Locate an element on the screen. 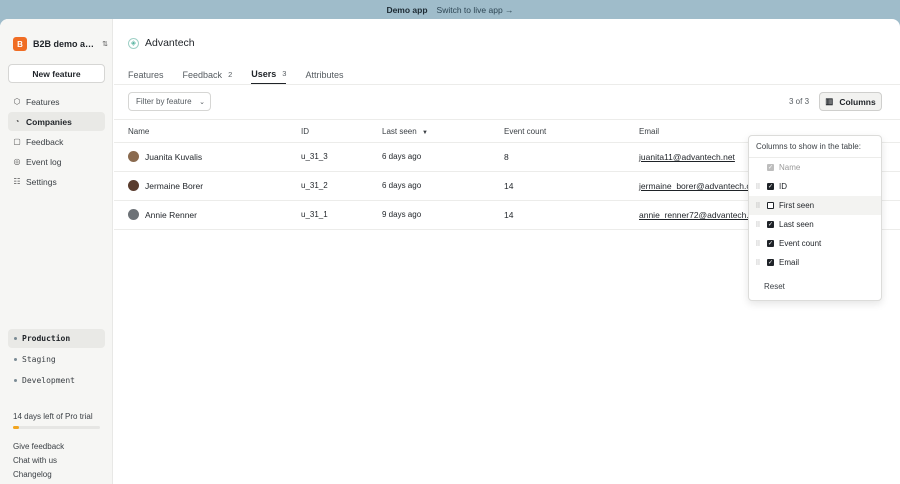 This screenshot has width=900, height=484. column-option-last-seen: ⠿ ✓ Last seen is located at coordinates (815, 224).